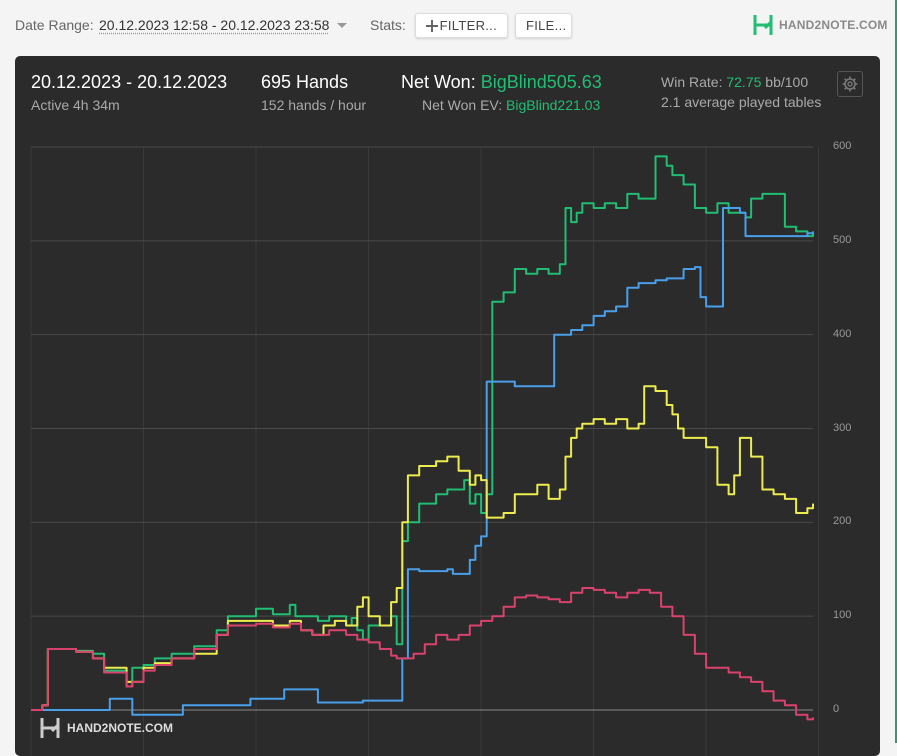 This screenshot has width=897, height=756. What do you see at coordinates (54, 25) in the screenshot?
I see `date-range-label: Date Range:` at bounding box center [54, 25].